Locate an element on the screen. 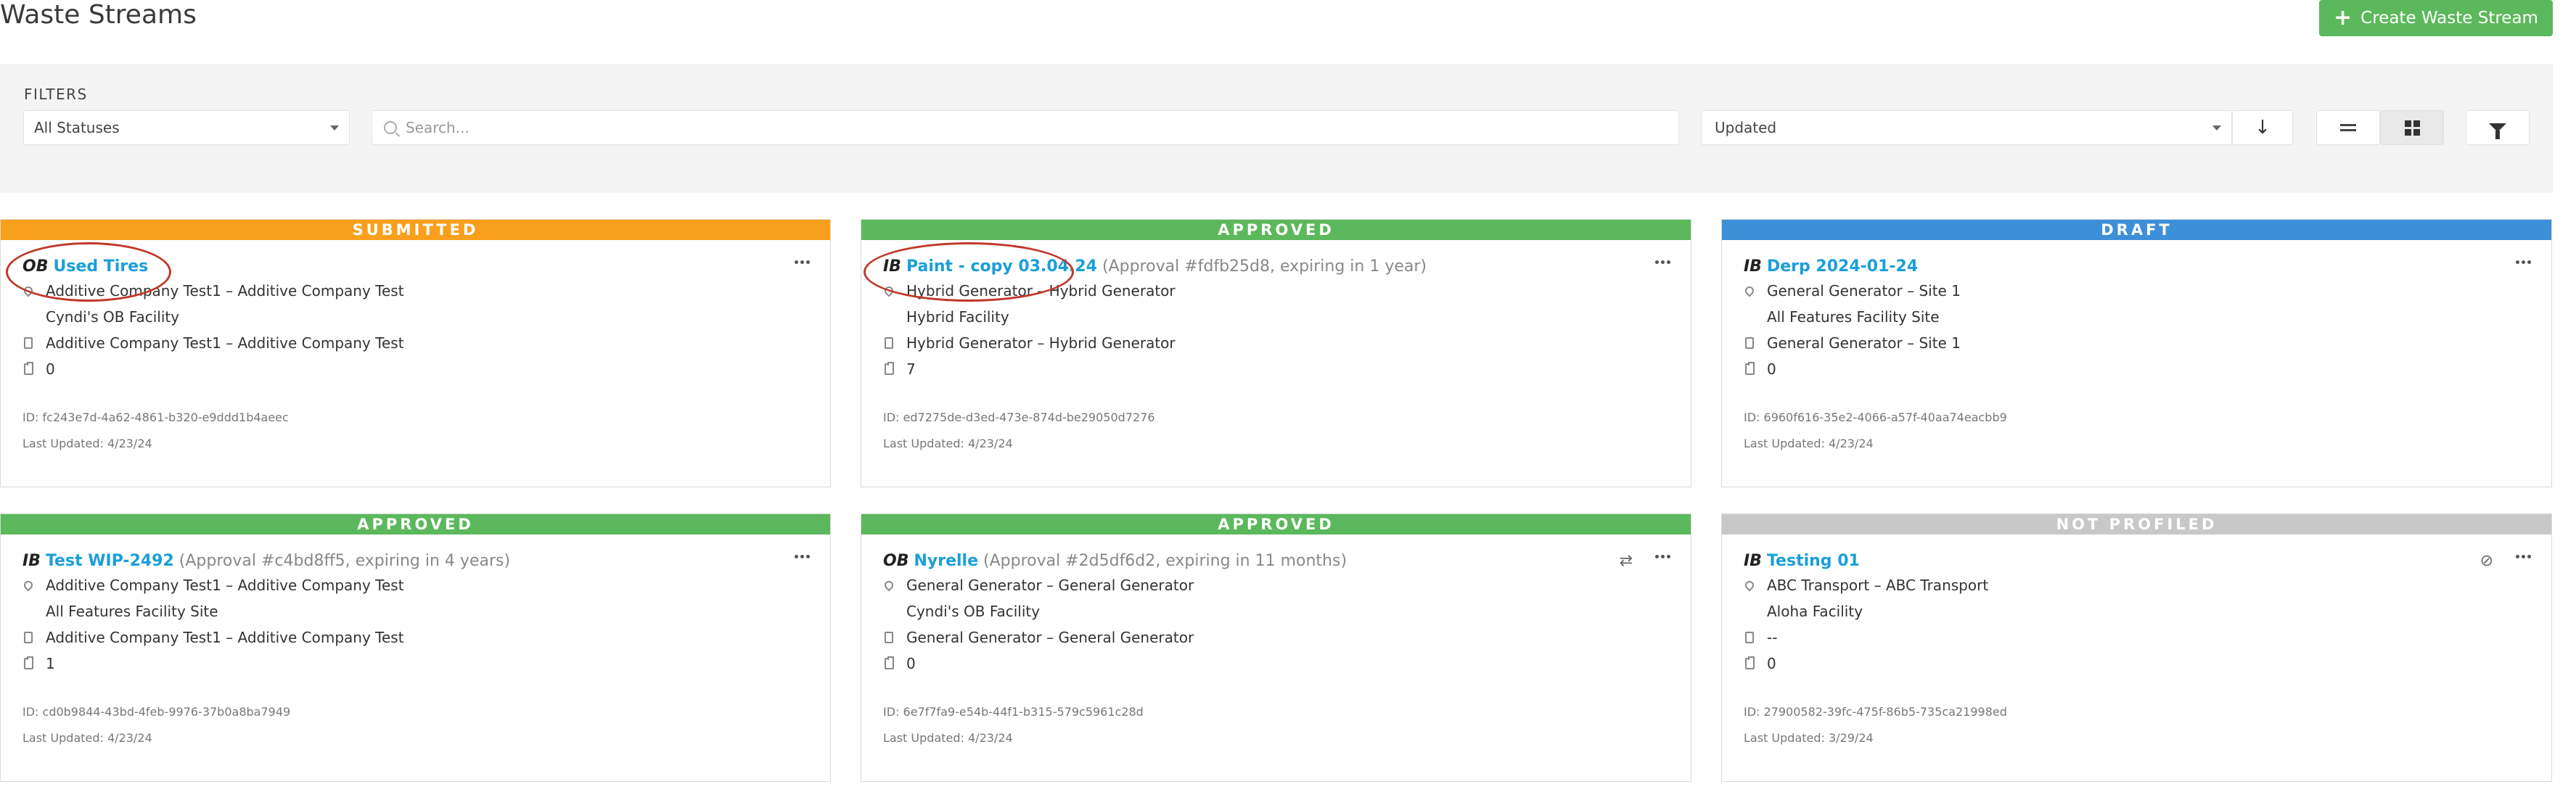  count-text: 7 is located at coordinates (911, 369).